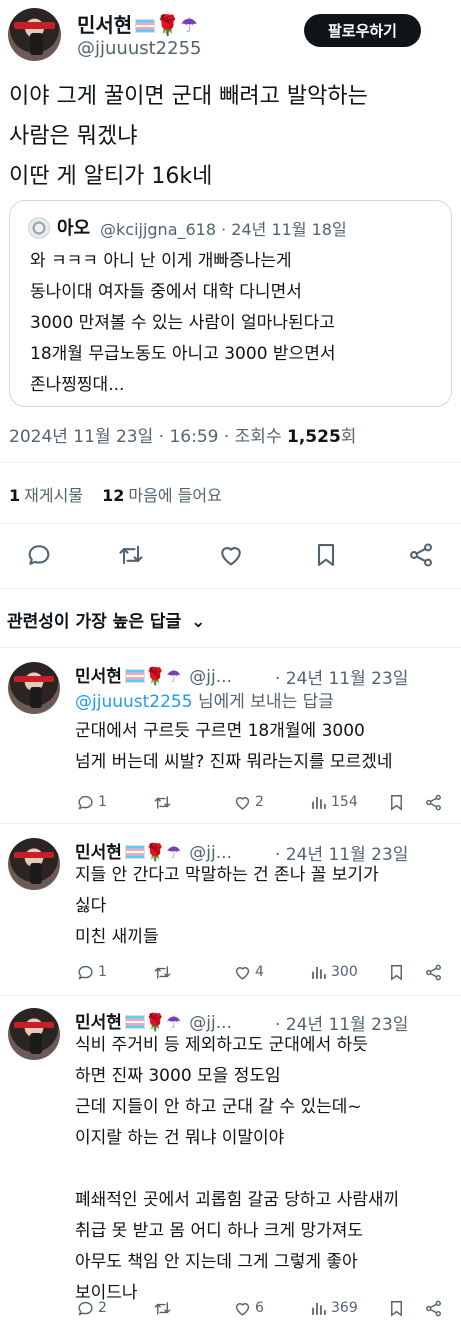 This screenshot has height=1340, width=461. I want to click on replies-sort-dropdown: 관련성이 가장 높은 답글 ⌄, so click(106, 619).